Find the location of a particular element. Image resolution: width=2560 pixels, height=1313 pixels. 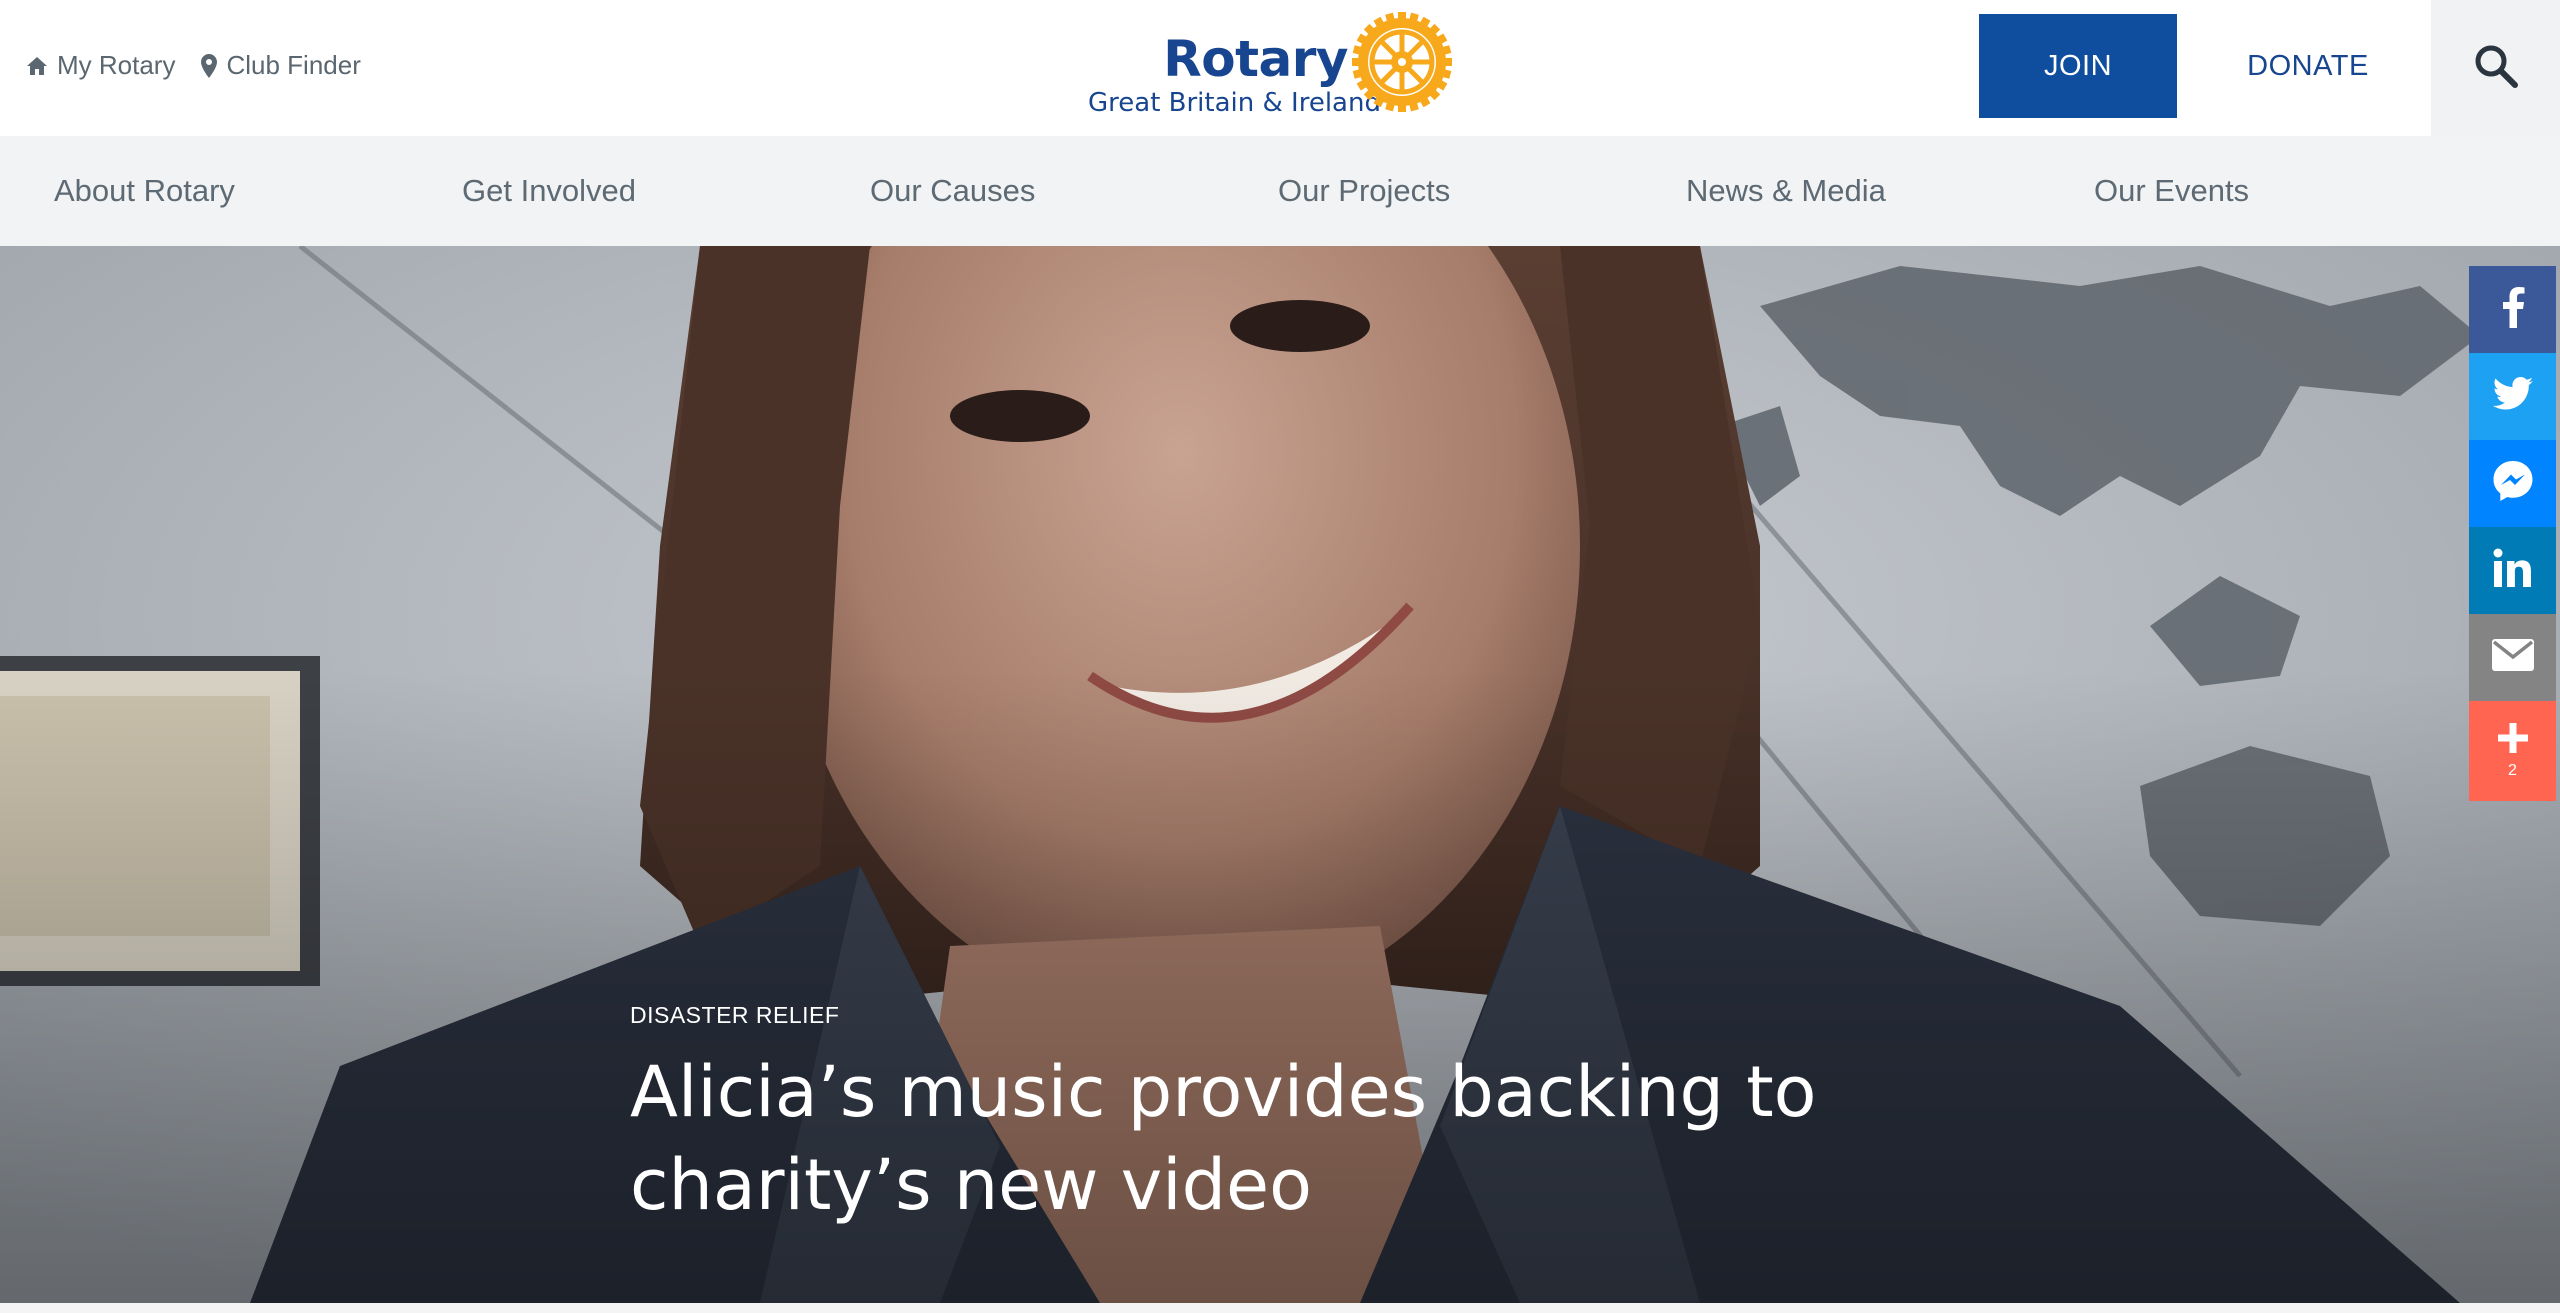

facebook-icon is located at coordinates (2513, 309).